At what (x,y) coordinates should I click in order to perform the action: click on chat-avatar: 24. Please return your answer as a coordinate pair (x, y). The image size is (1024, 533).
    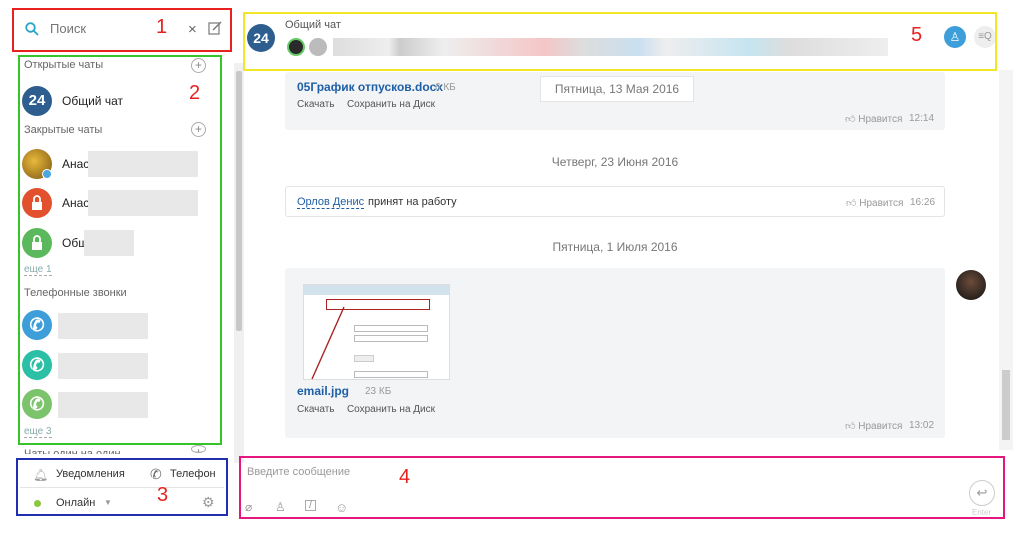
    Looking at the image, I should click on (261, 38).